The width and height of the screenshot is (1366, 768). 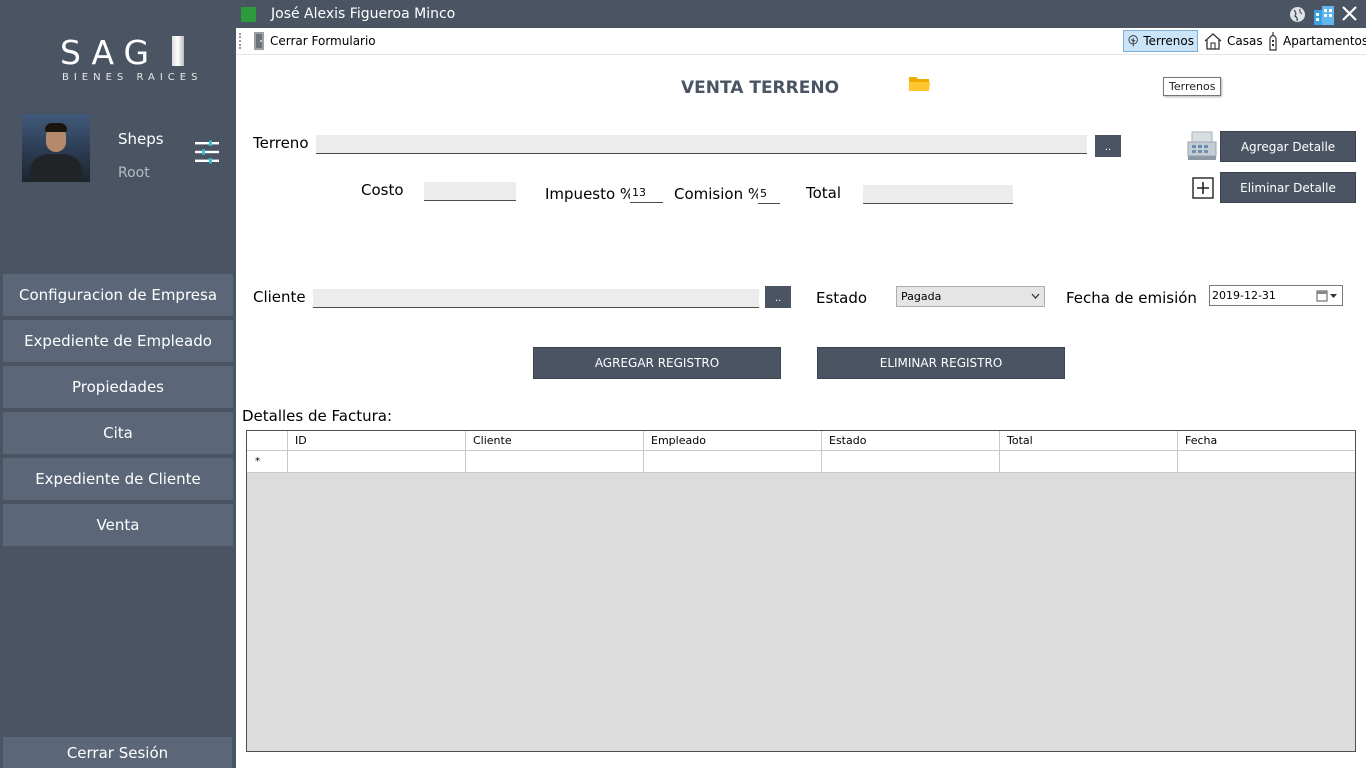 I want to click on grid-header: ID Cliente Empleado Estado Total Fecha, so click(x=801, y=441).